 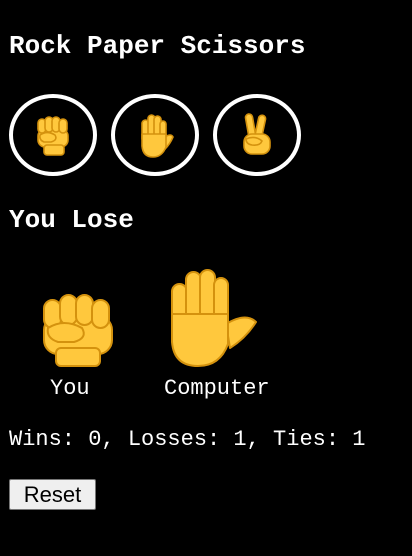 I want to click on computer-choice, so click(x=214, y=318).